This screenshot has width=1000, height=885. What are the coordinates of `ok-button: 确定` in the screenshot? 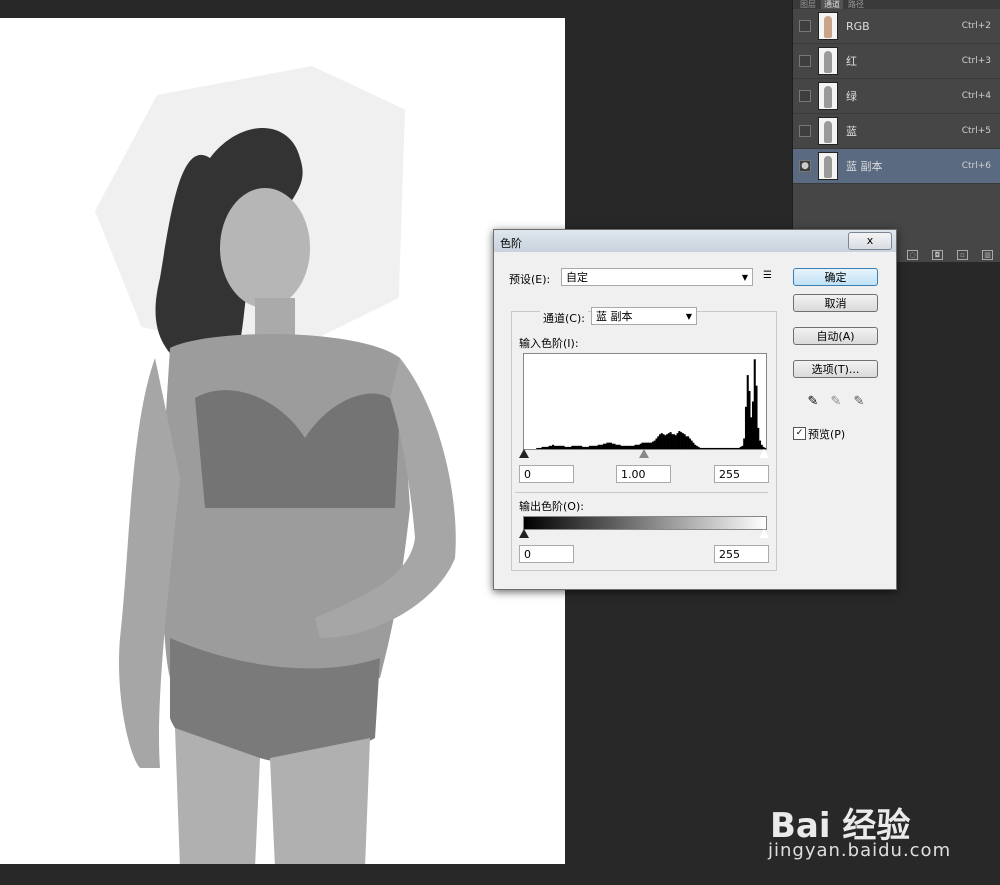 It's located at (835, 277).